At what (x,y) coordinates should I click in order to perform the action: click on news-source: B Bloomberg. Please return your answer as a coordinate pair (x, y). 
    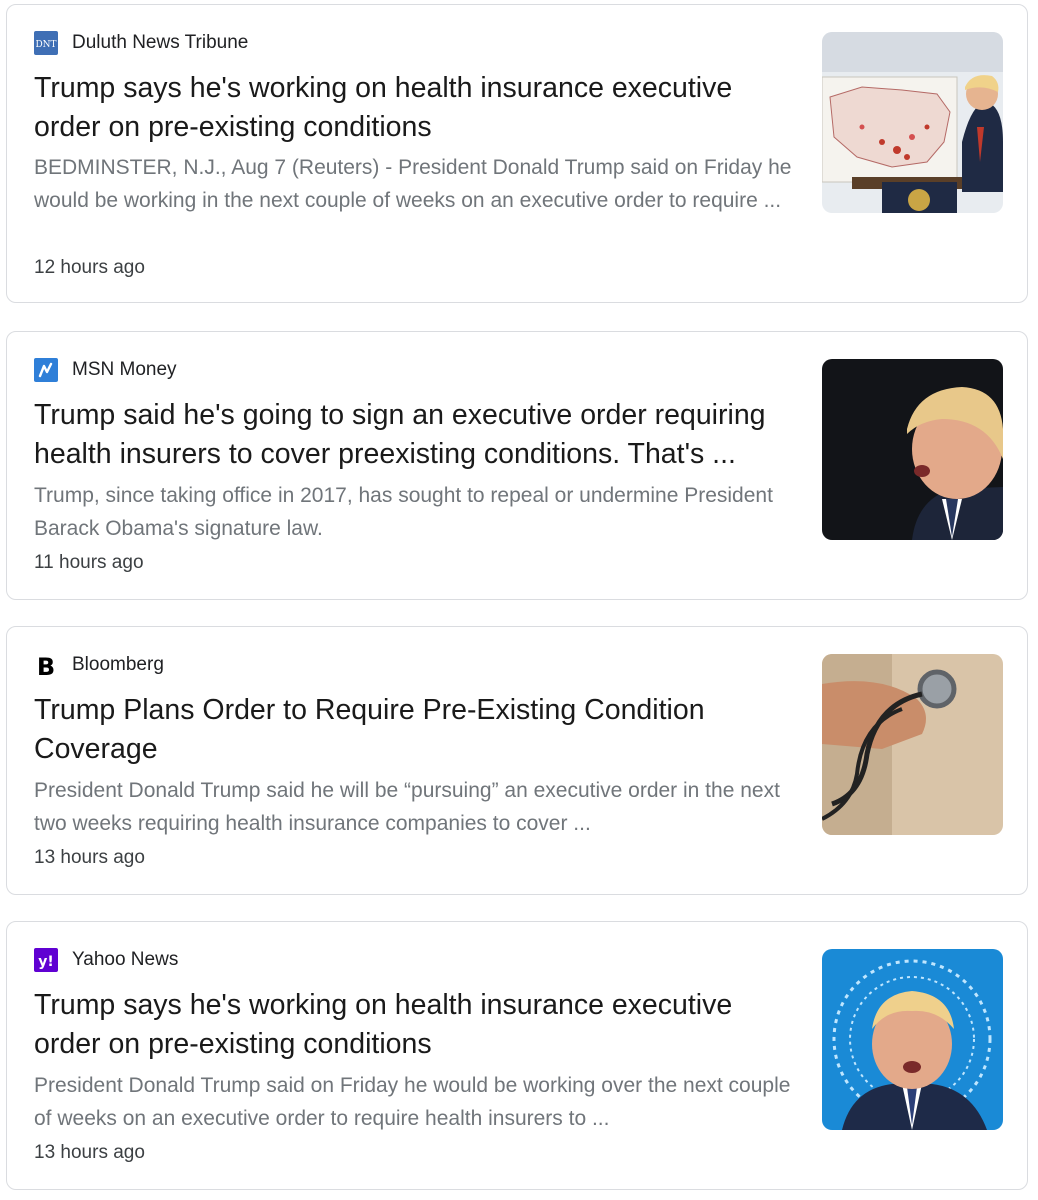
    Looking at the image, I should click on (99, 665).